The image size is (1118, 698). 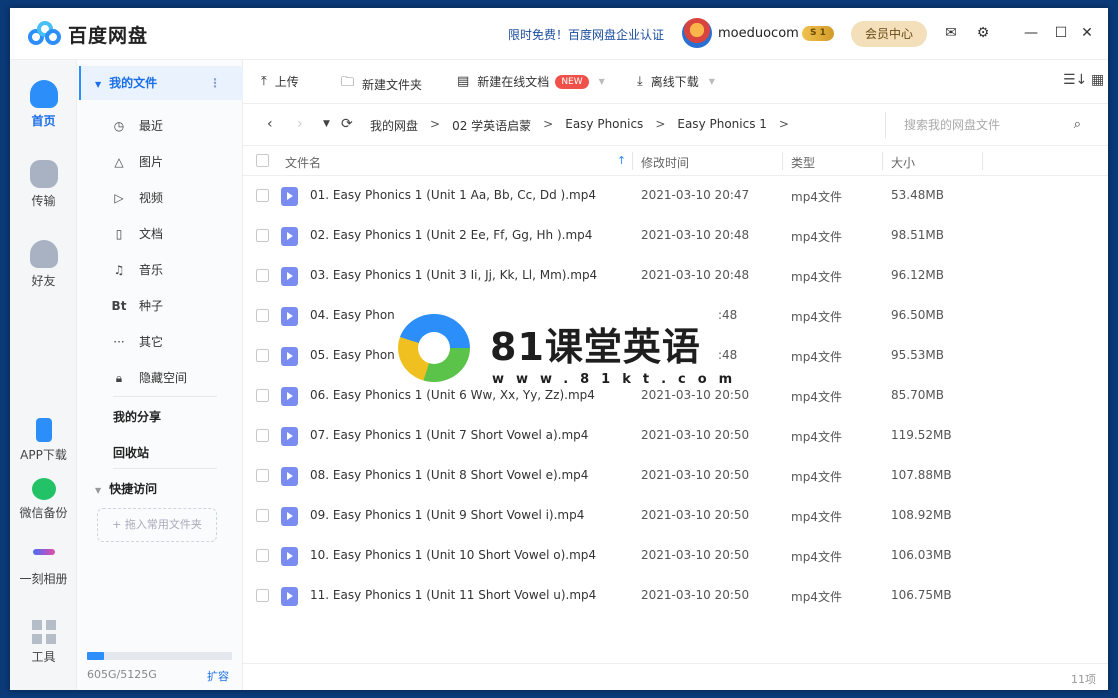 What do you see at coordinates (803, 162) in the screenshot?
I see `column-header-type: 类型` at bounding box center [803, 162].